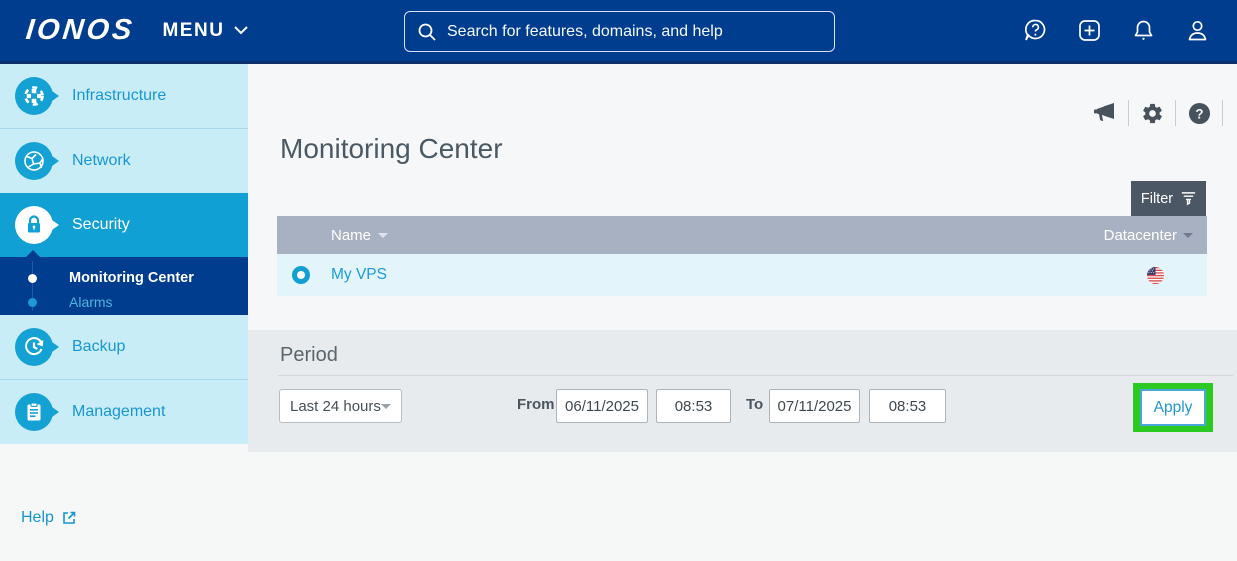  Describe the element at coordinates (37, 96) in the screenshot. I see `infrastructure-icon` at that location.